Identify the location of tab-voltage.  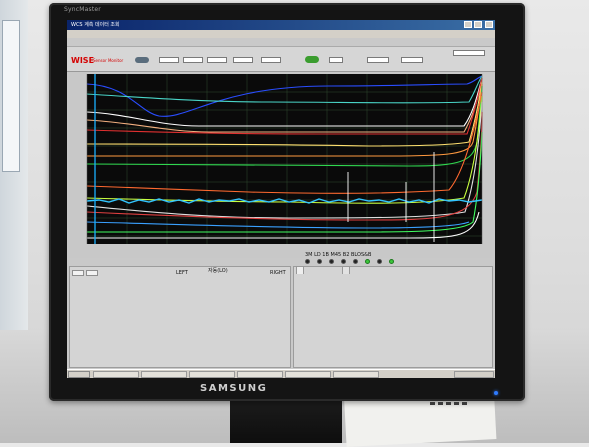
(346, 270).